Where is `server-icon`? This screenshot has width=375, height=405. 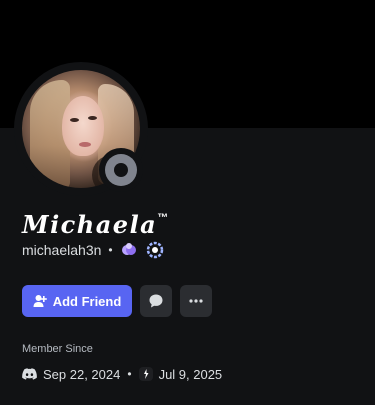 server-icon is located at coordinates (145, 374).